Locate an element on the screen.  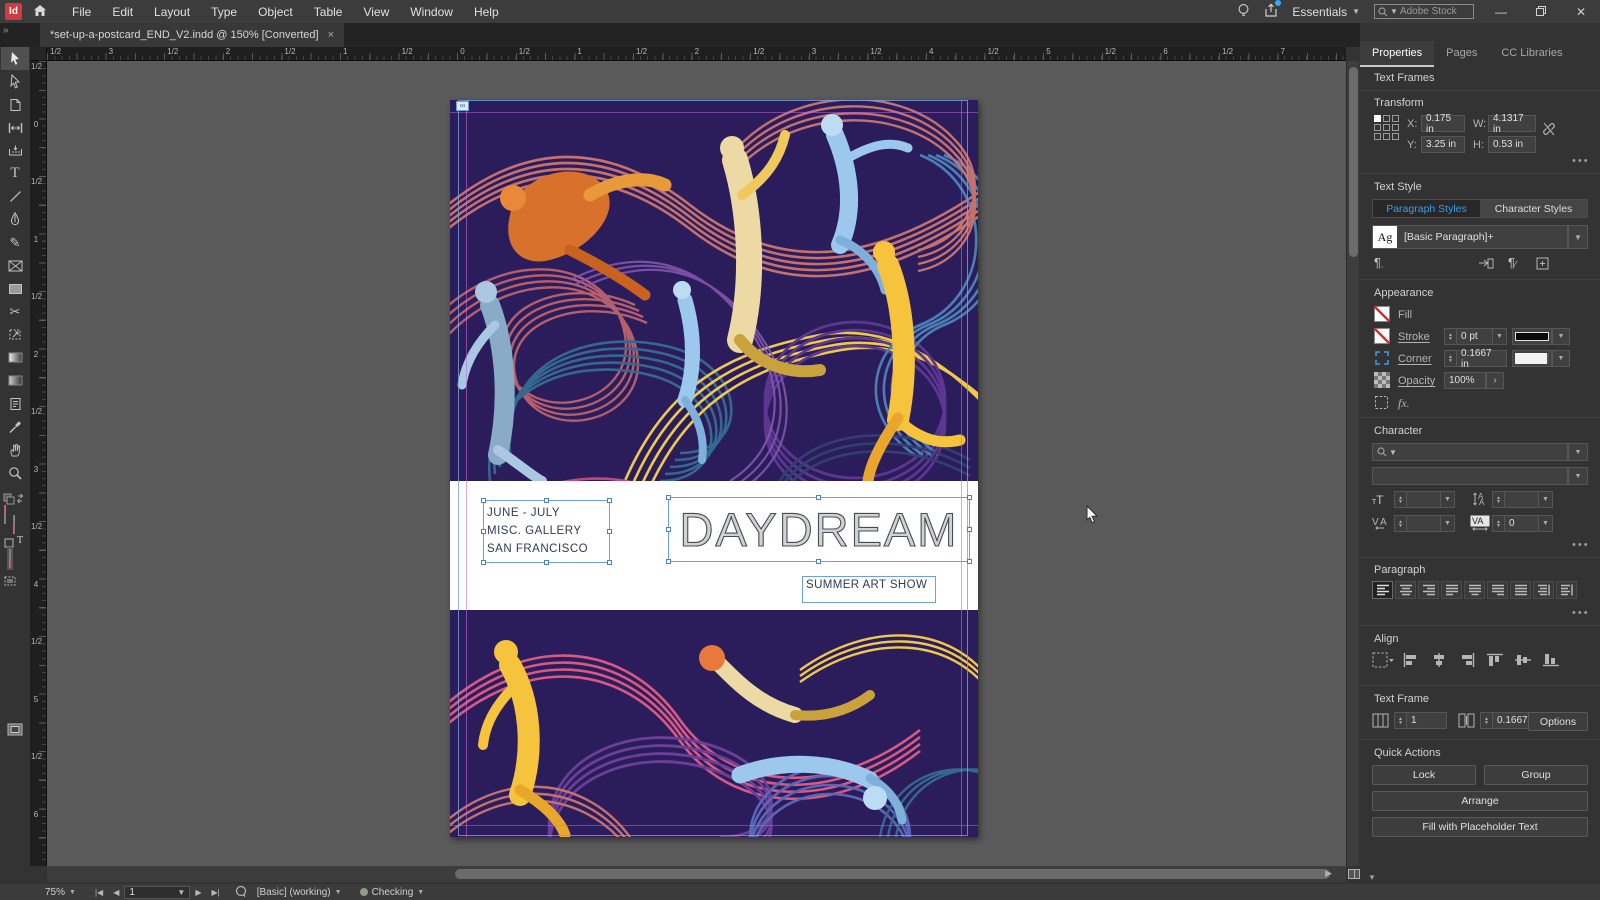
menu-file: File is located at coordinates (81, 12).